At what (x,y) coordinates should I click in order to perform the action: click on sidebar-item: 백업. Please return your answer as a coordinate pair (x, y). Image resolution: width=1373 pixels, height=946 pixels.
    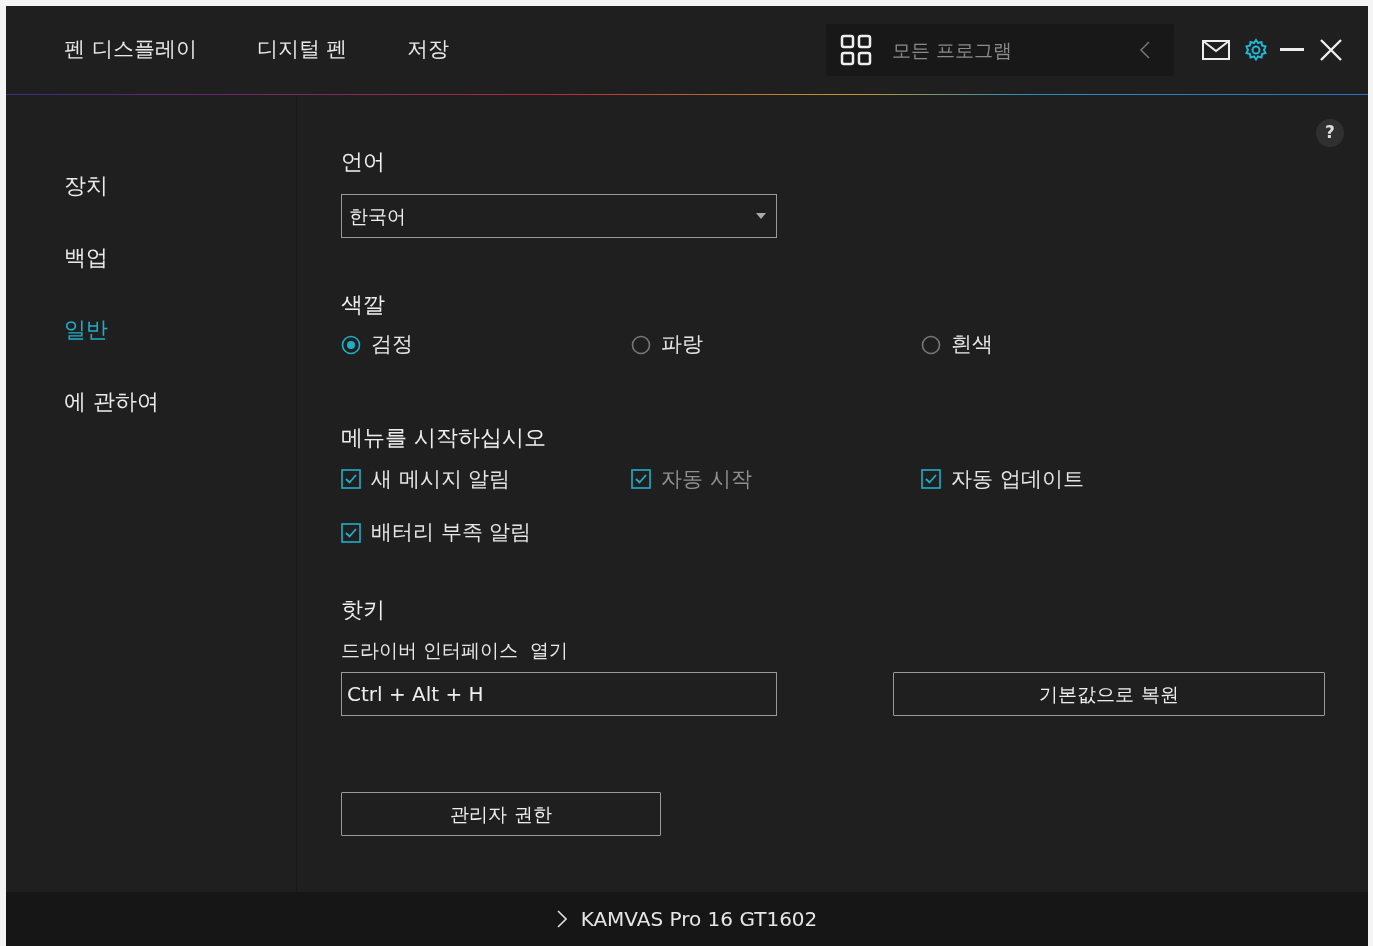
    Looking at the image, I should click on (57, 258).